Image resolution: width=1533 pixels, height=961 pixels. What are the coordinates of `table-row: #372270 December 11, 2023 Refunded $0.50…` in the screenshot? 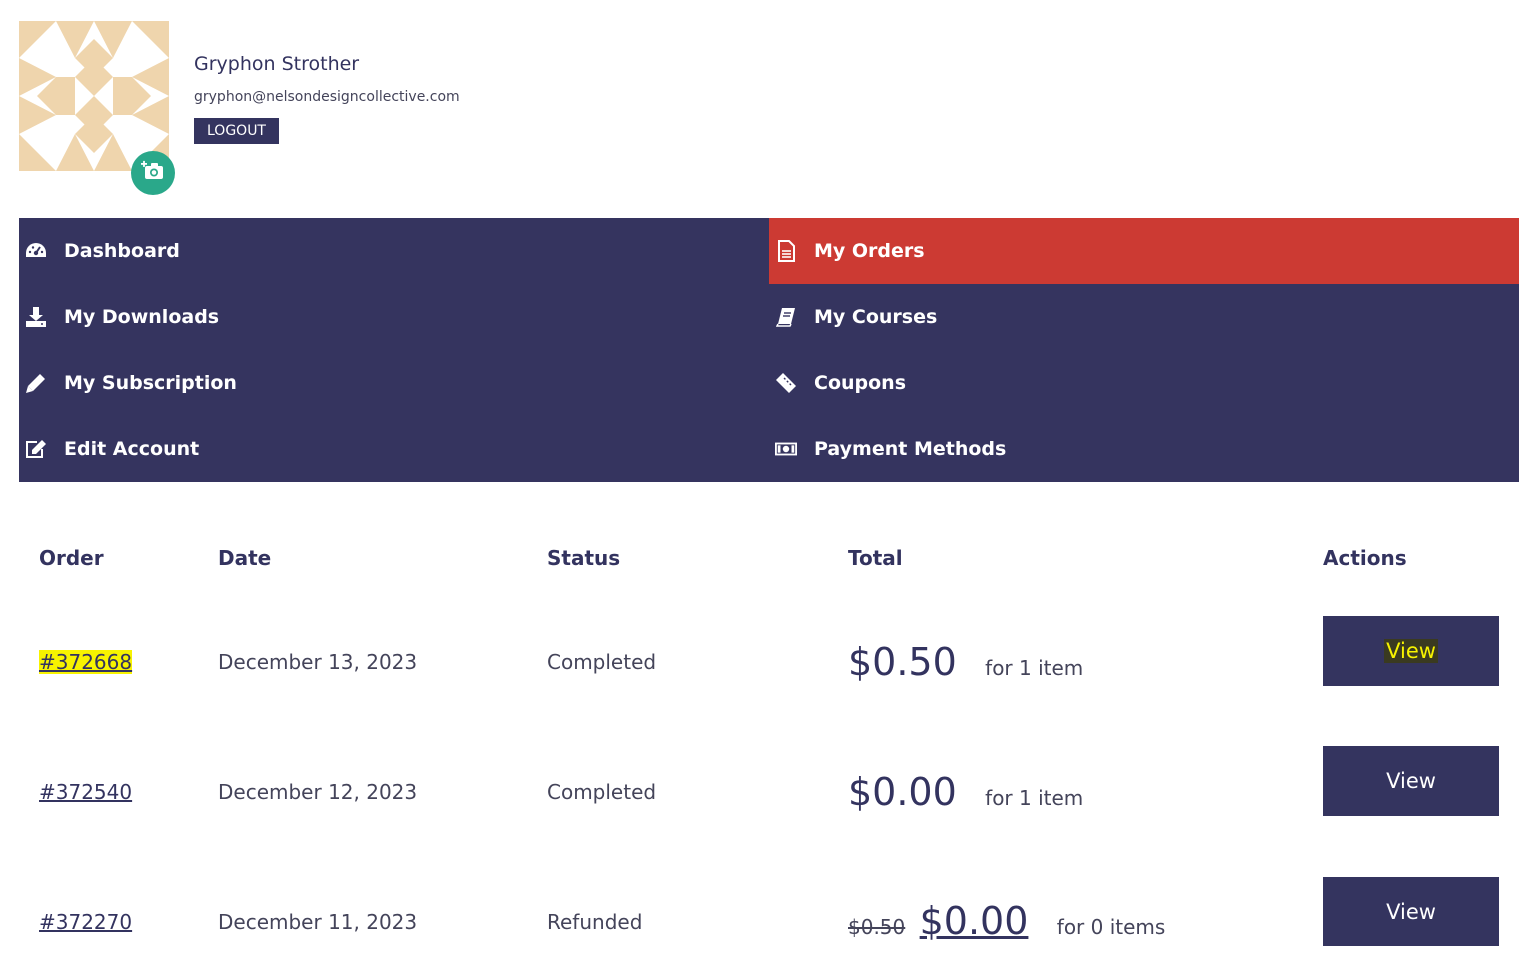 It's located at (769, 912).